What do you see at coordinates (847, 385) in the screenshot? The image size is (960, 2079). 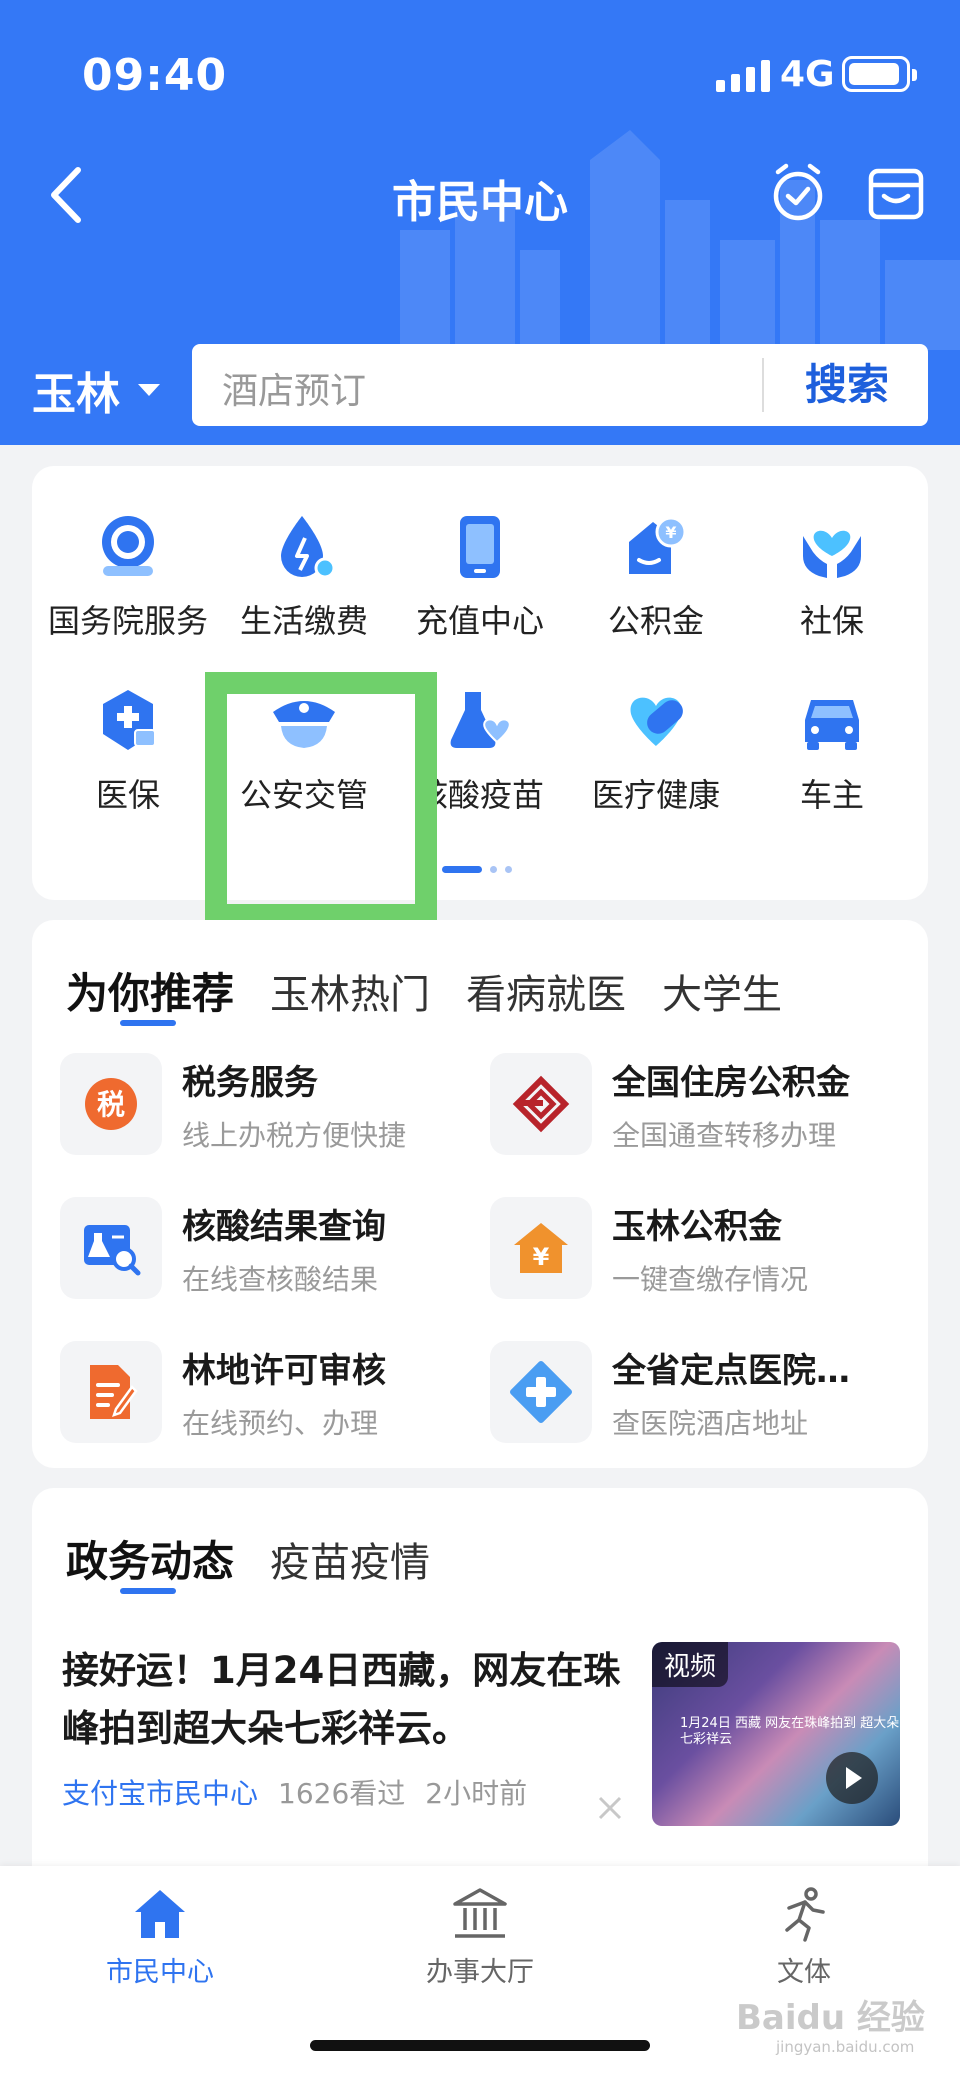 I see `search-button: 搜索` at bounding box center [847, 385].